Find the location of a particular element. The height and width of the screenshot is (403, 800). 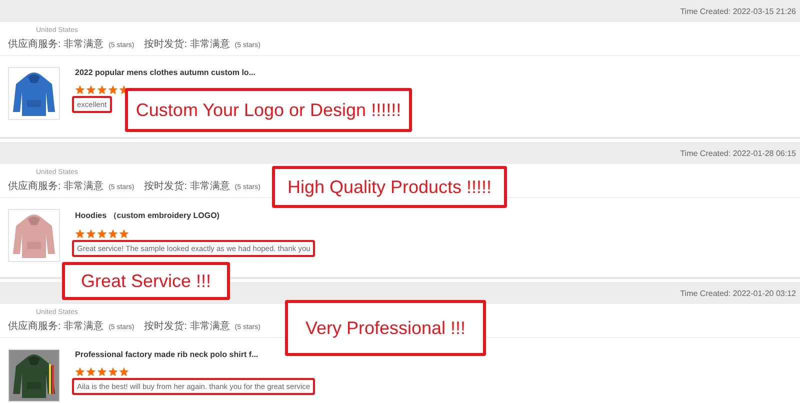

time-created: Time Created: 2022-01-20 03:12 is located at coordinates (738, 293).